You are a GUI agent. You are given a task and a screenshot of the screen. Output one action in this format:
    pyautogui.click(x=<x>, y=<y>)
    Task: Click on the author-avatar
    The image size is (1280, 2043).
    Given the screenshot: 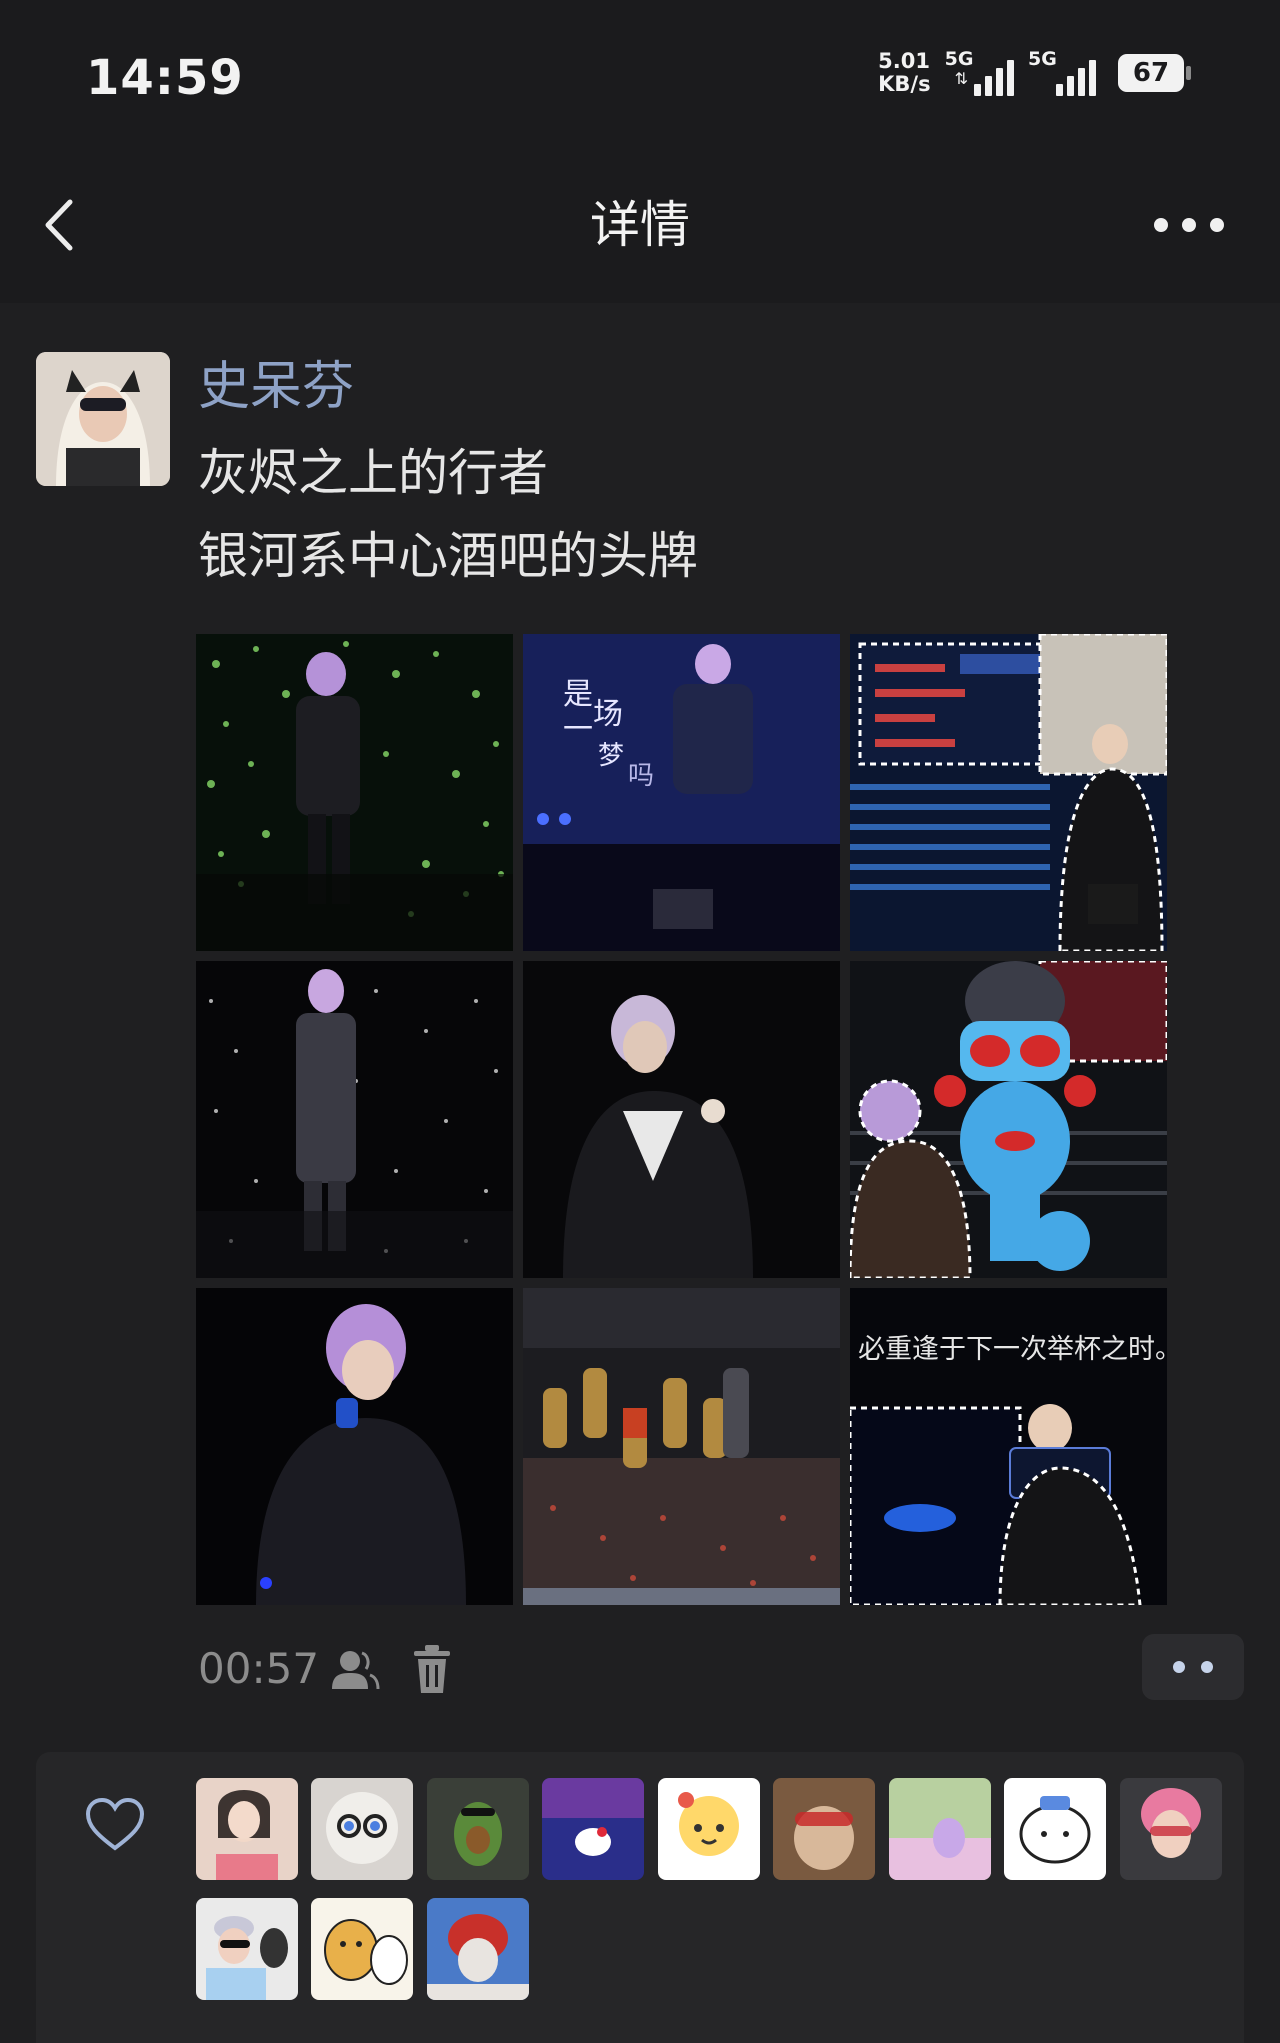 What is the action you would take?
    pyautogui.click(x=103, y=419)
    